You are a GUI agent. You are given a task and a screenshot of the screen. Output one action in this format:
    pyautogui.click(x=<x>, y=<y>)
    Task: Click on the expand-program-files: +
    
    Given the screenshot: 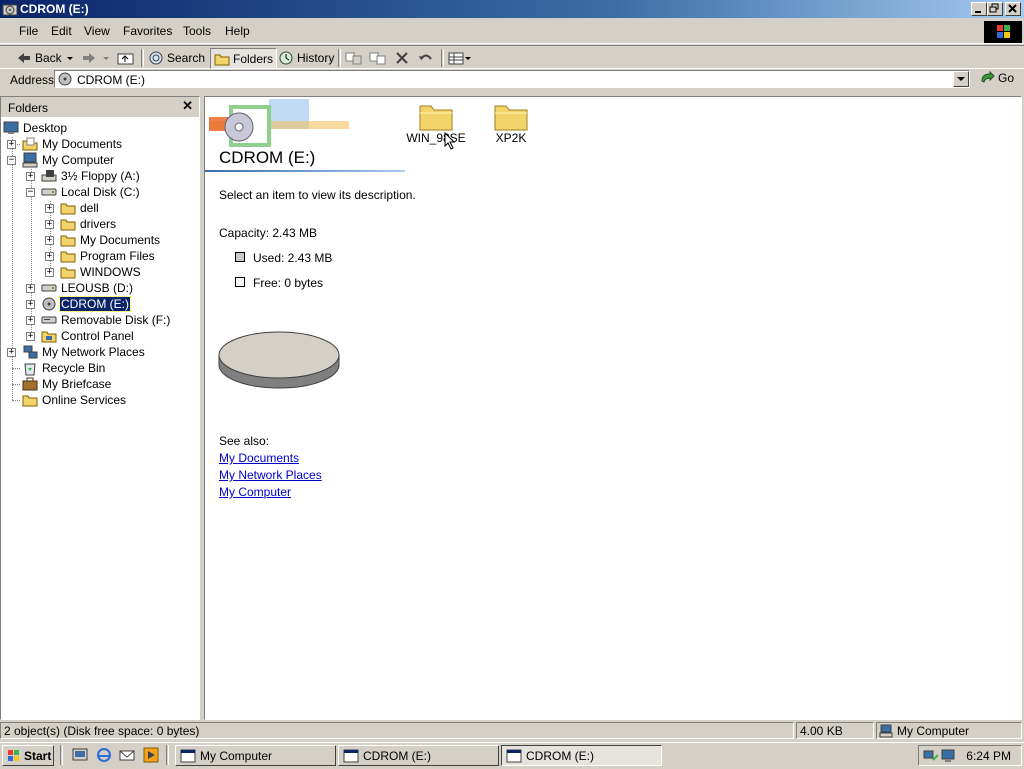 What is the action you would take?
    pyautogui.click(x=49, y=256)
    